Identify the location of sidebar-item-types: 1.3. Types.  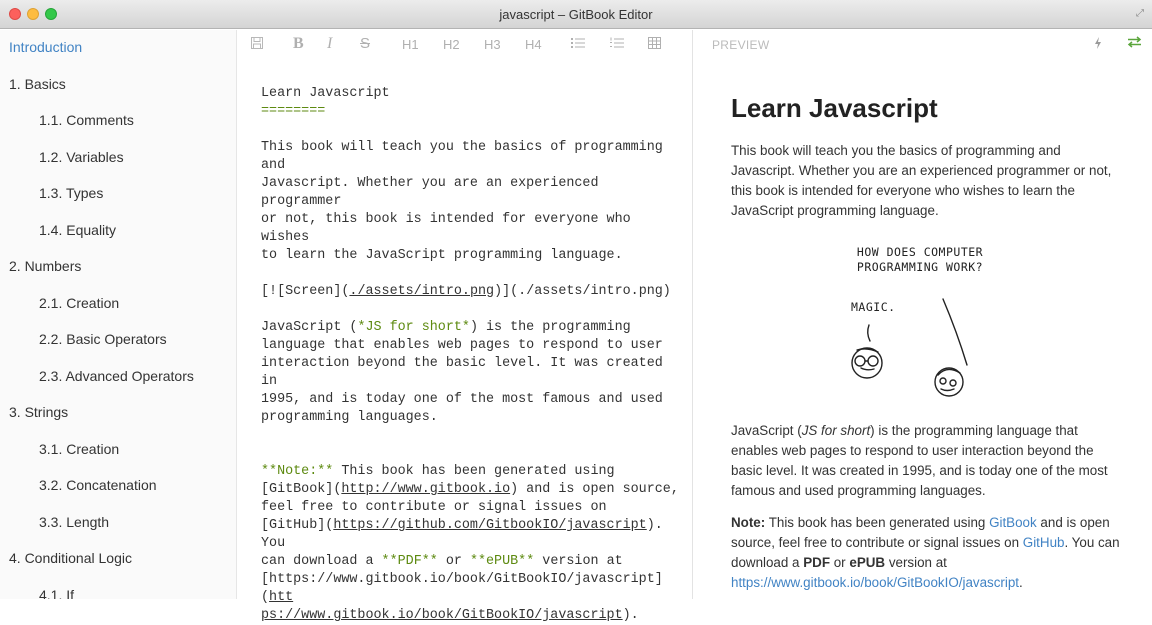
(118, 194).